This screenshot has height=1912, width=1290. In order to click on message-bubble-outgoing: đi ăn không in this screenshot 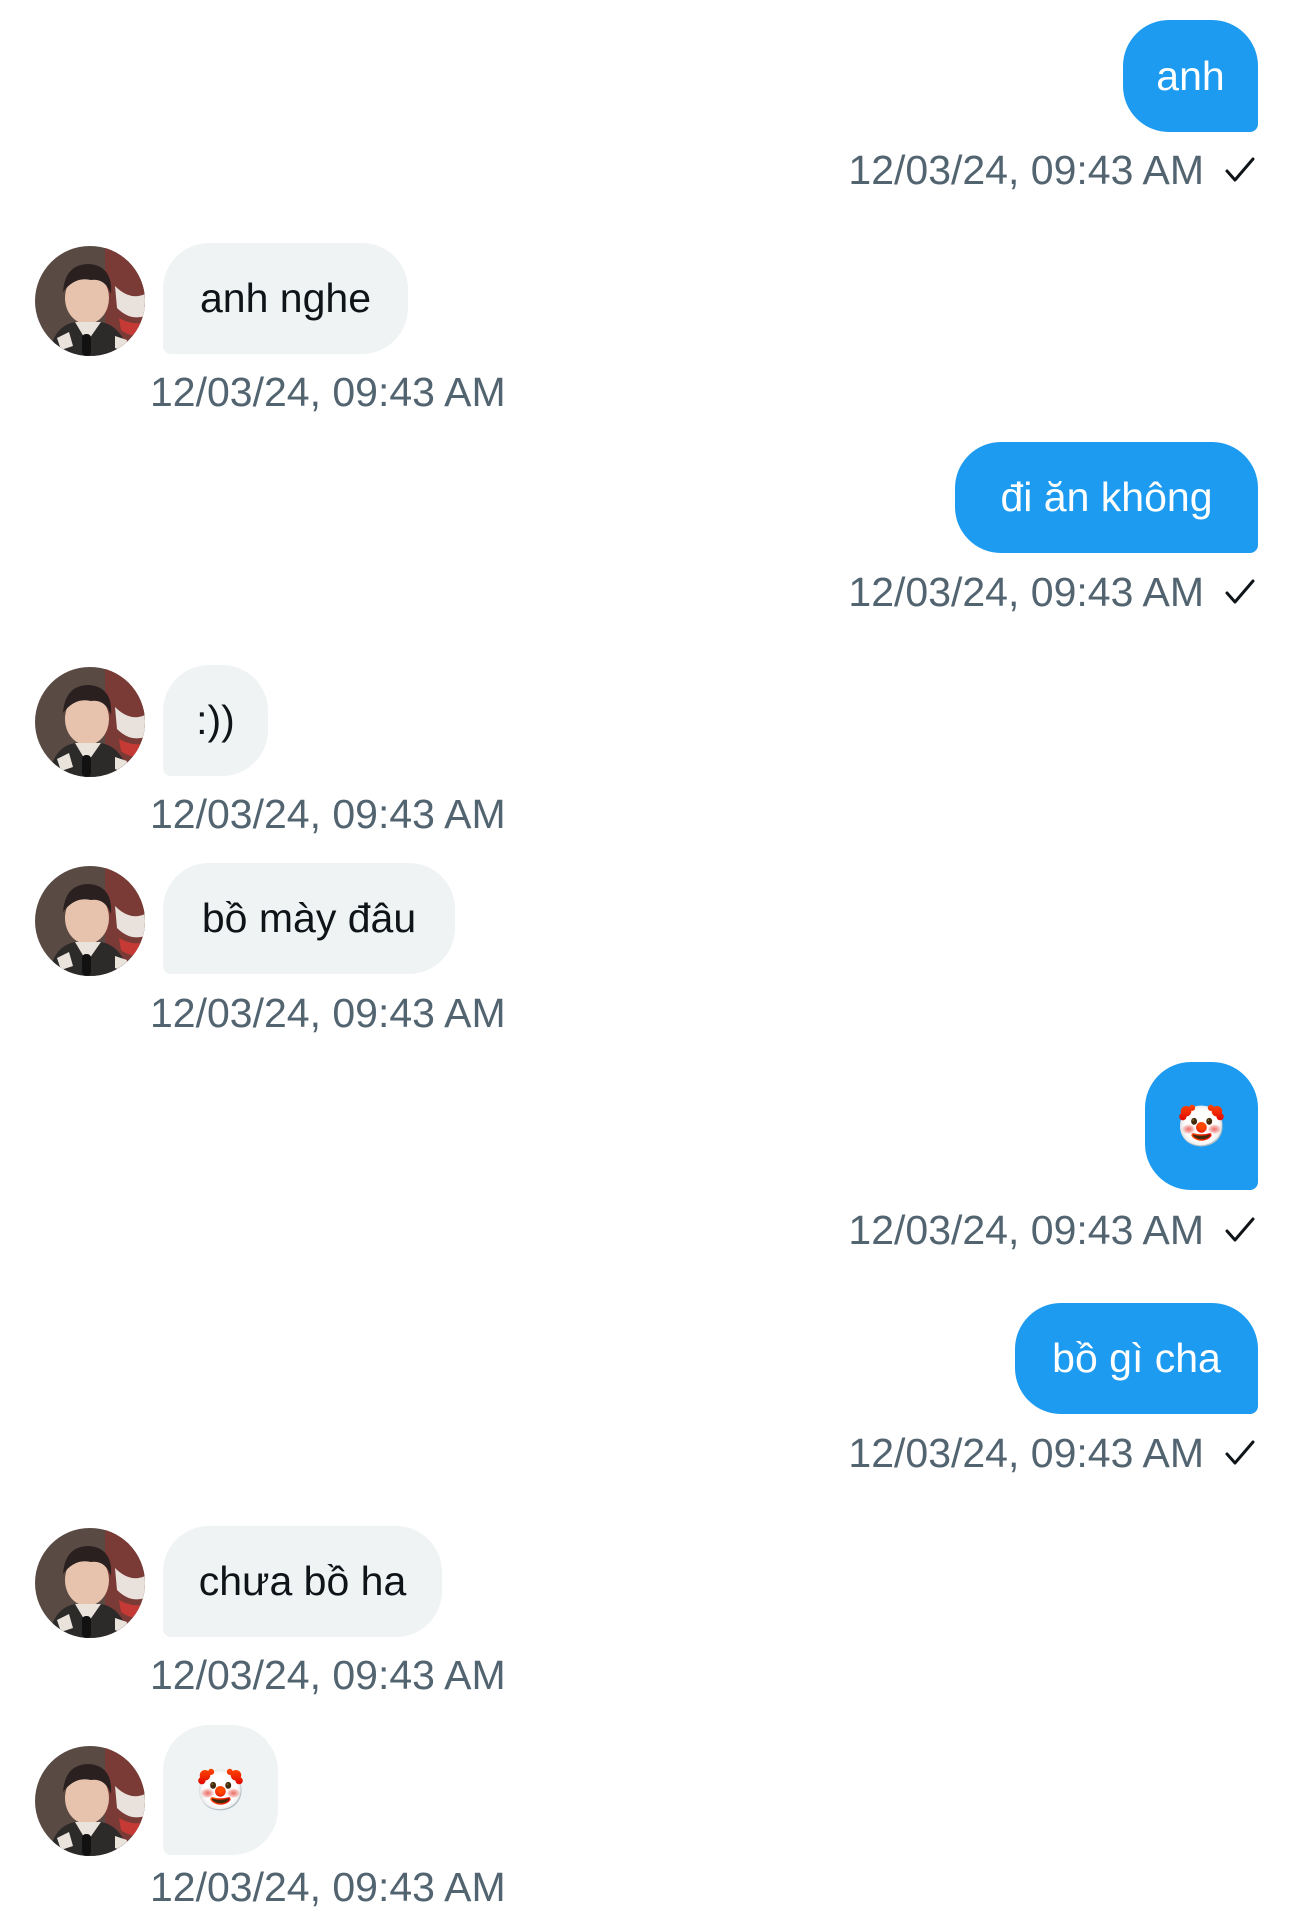, I will do `click(1106, 497)`.